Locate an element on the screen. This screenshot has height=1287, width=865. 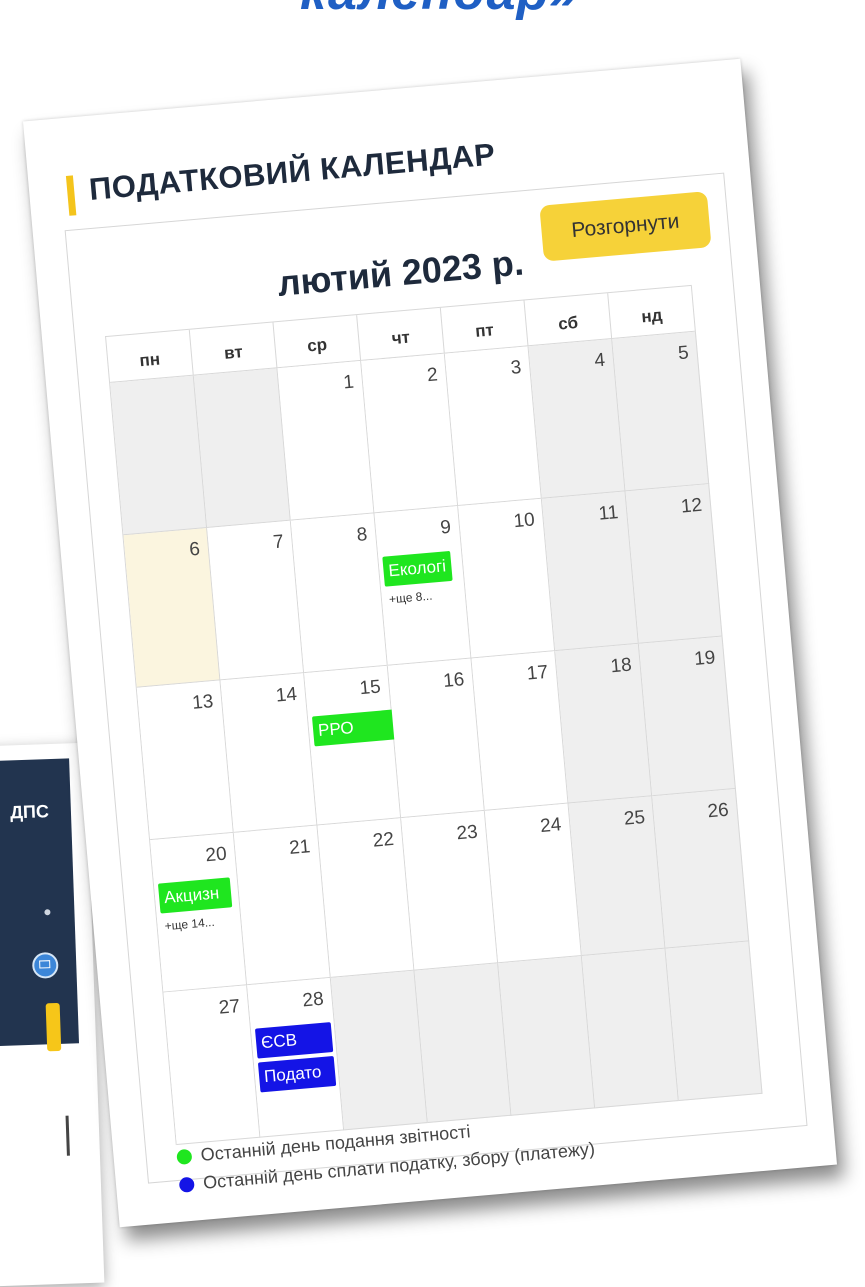
mail-icon is located at coordinates (45, 965).